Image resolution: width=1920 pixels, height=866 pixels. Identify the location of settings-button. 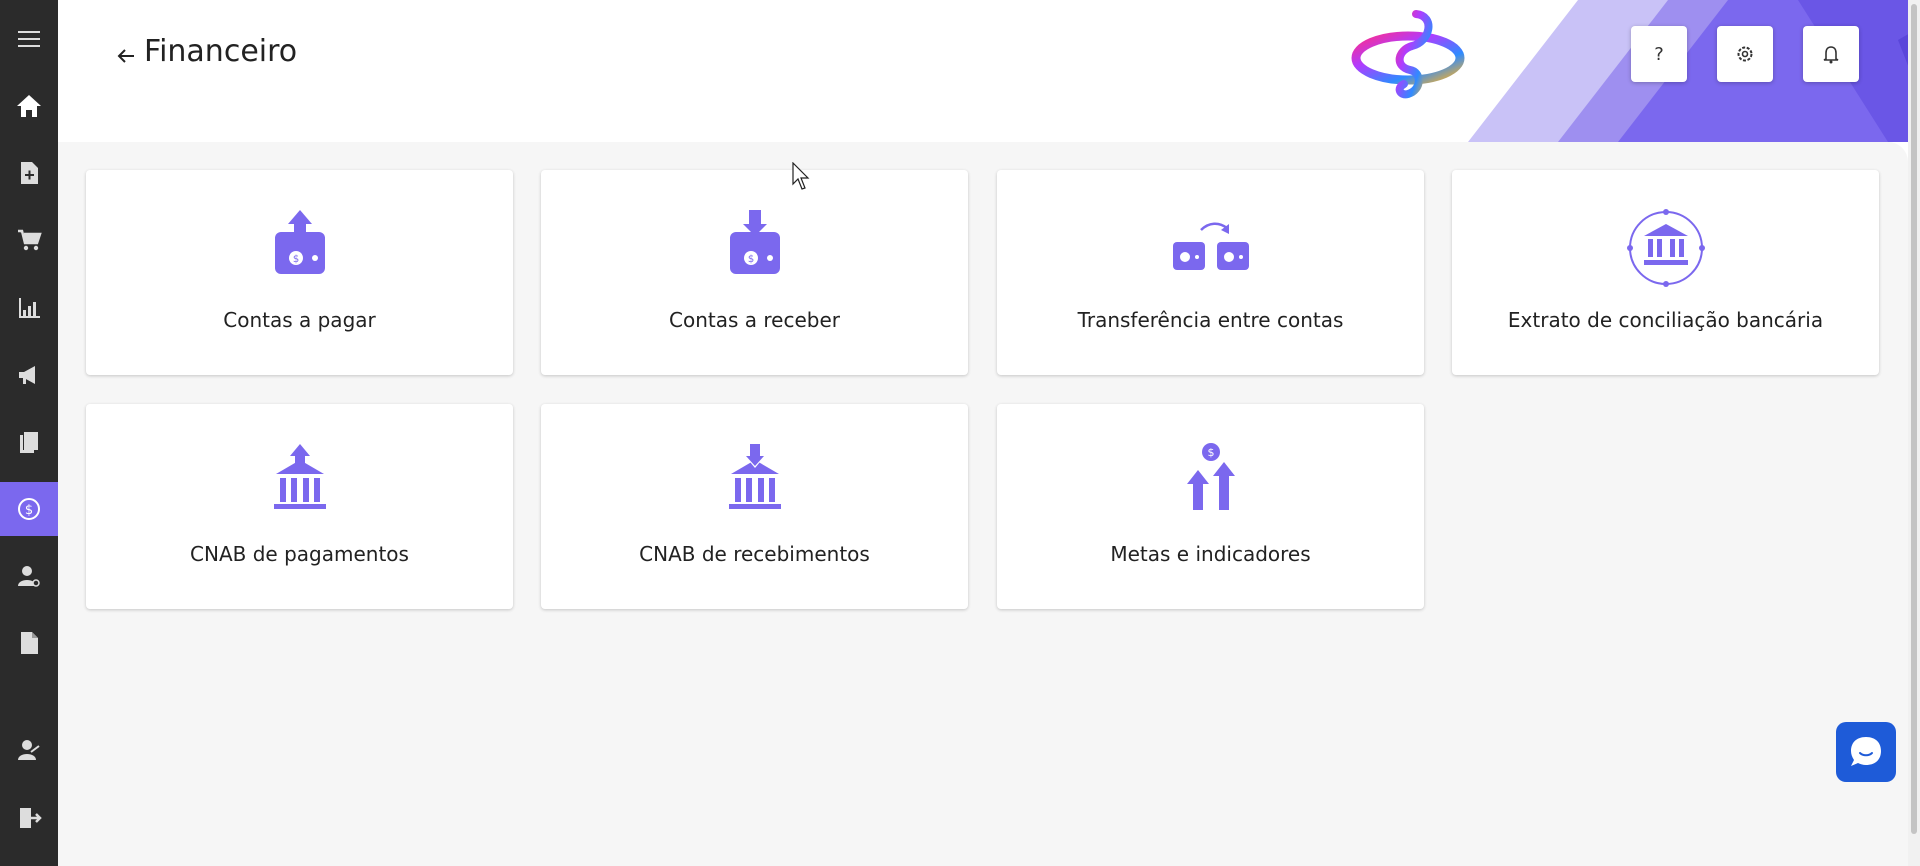
(1745, 54).